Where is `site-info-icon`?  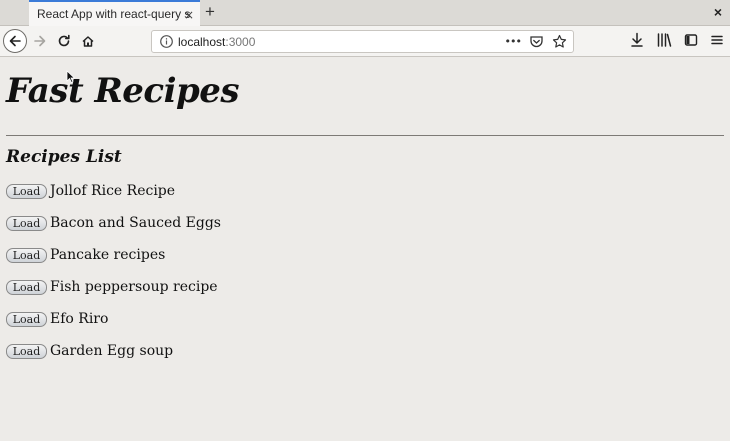 site-info-icon is located at coordinates (166, 41).